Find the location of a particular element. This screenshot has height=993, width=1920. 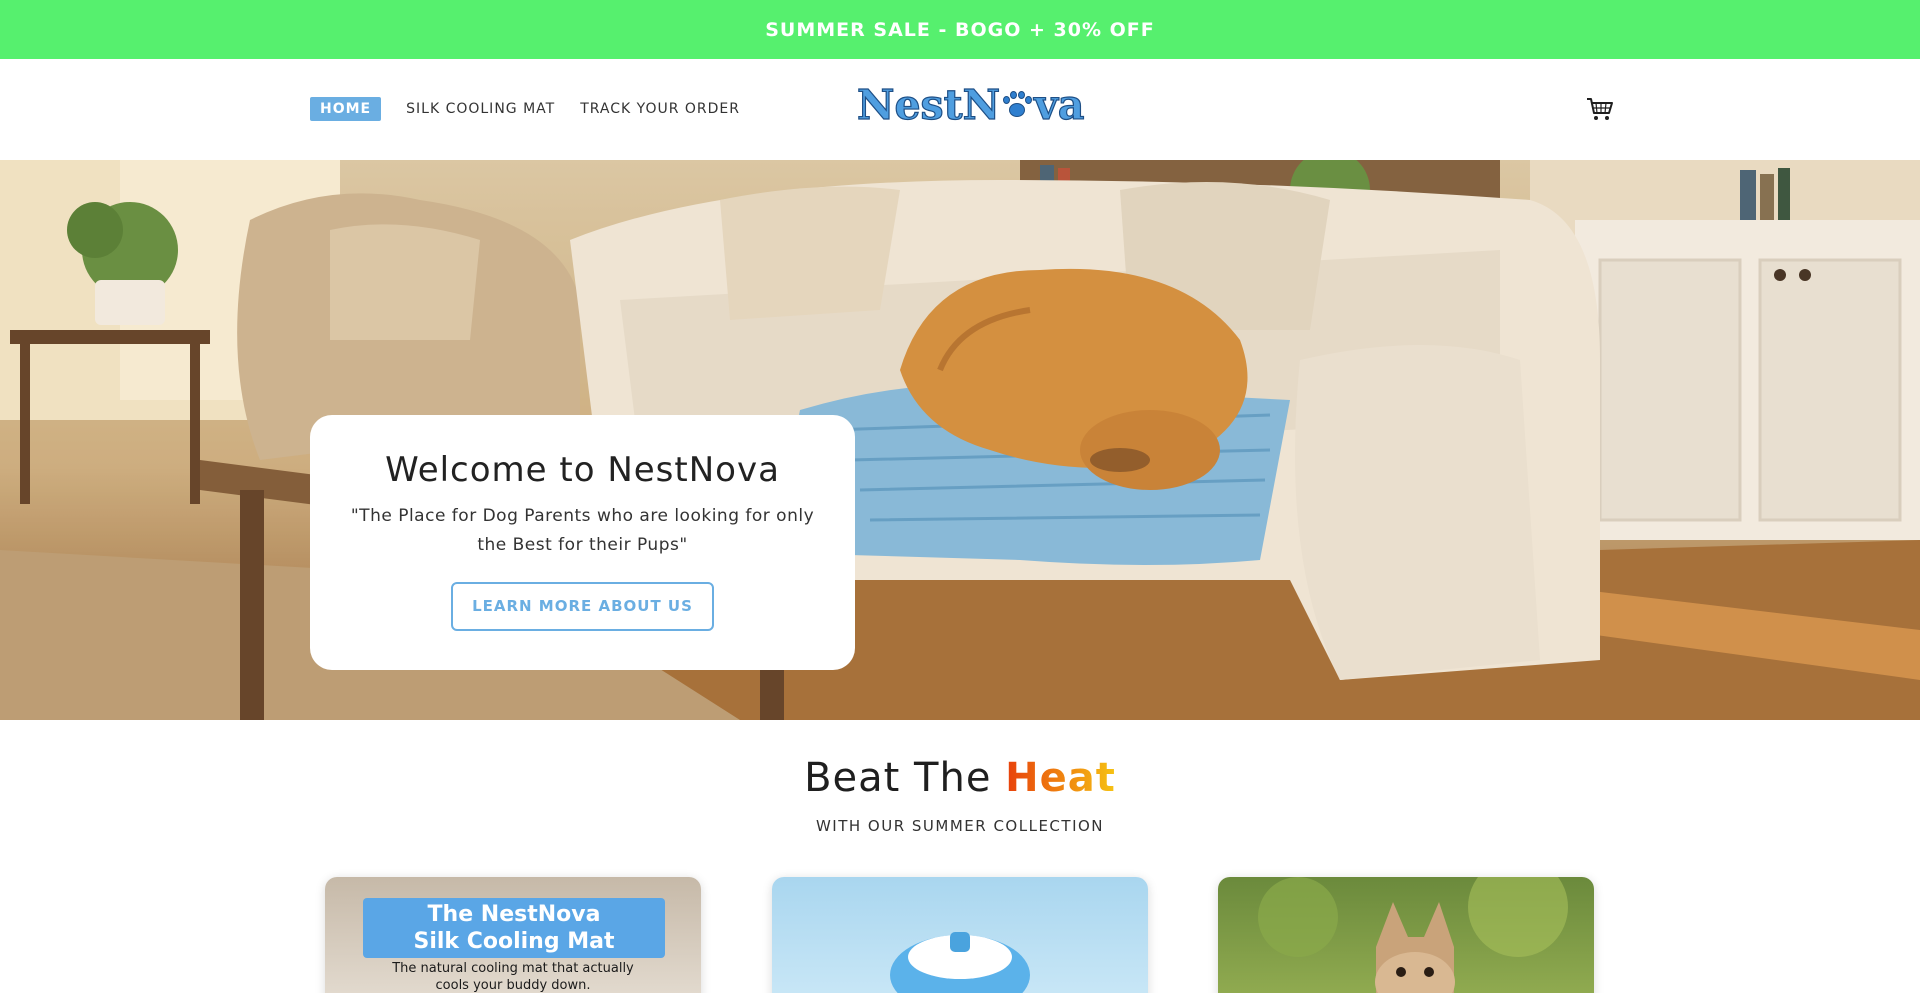

site-logo: NestN va is located at coordinates (970, 104).